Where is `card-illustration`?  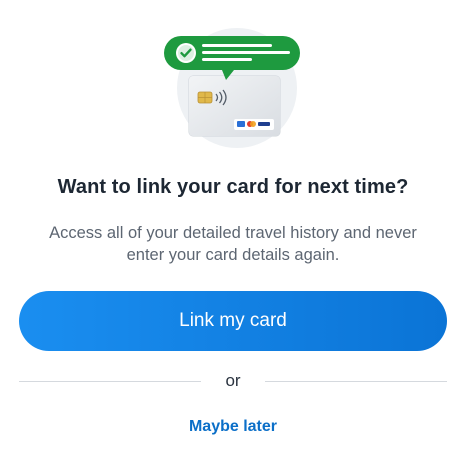
card-illustration is located at coordinates (237, 83).